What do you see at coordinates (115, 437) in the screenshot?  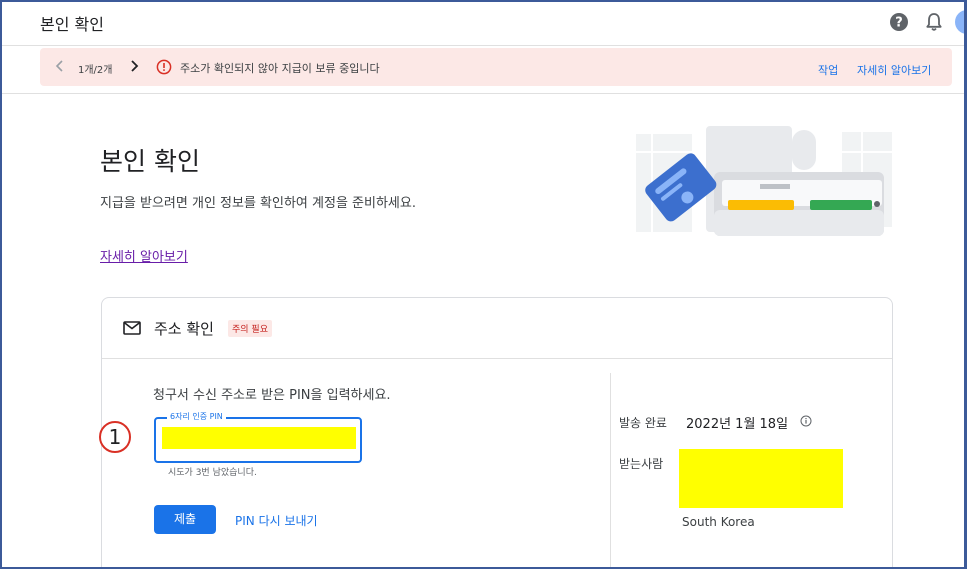 I see `step-marker: 1` at bounding box center [115, 437].